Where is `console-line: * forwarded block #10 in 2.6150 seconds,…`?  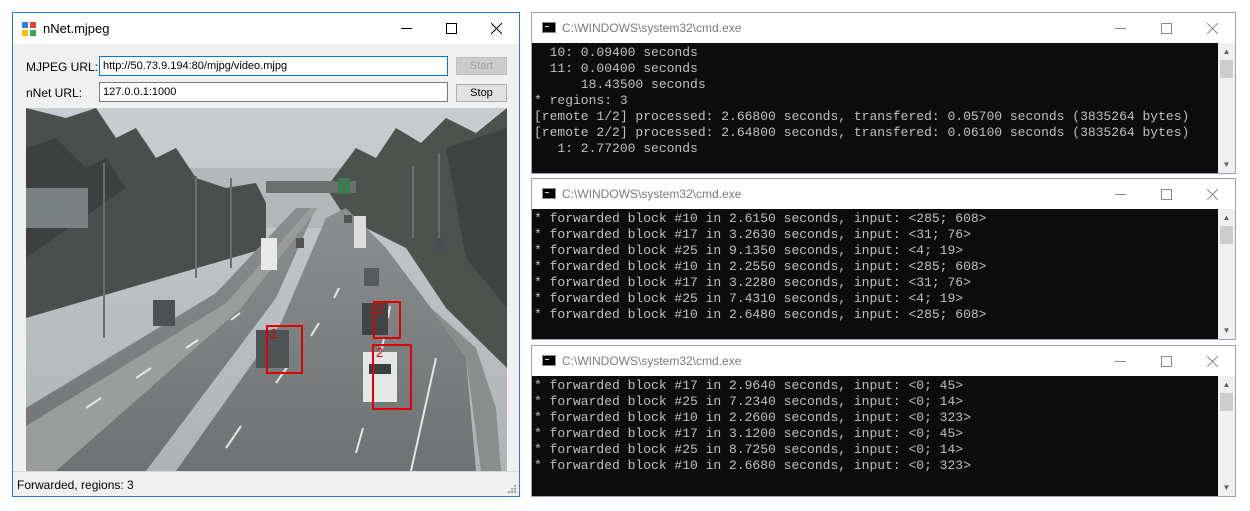
console-line: * forwarded block #10 in 2.6150 seconds,… is located at coordinates (760, 218).